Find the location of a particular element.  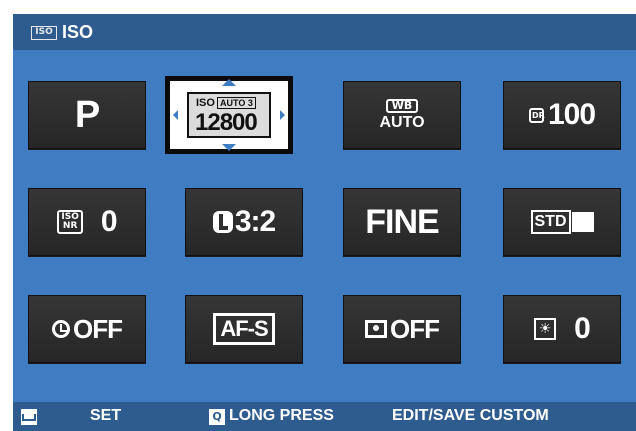

set-label: SET is located at coordinates (106, 415).